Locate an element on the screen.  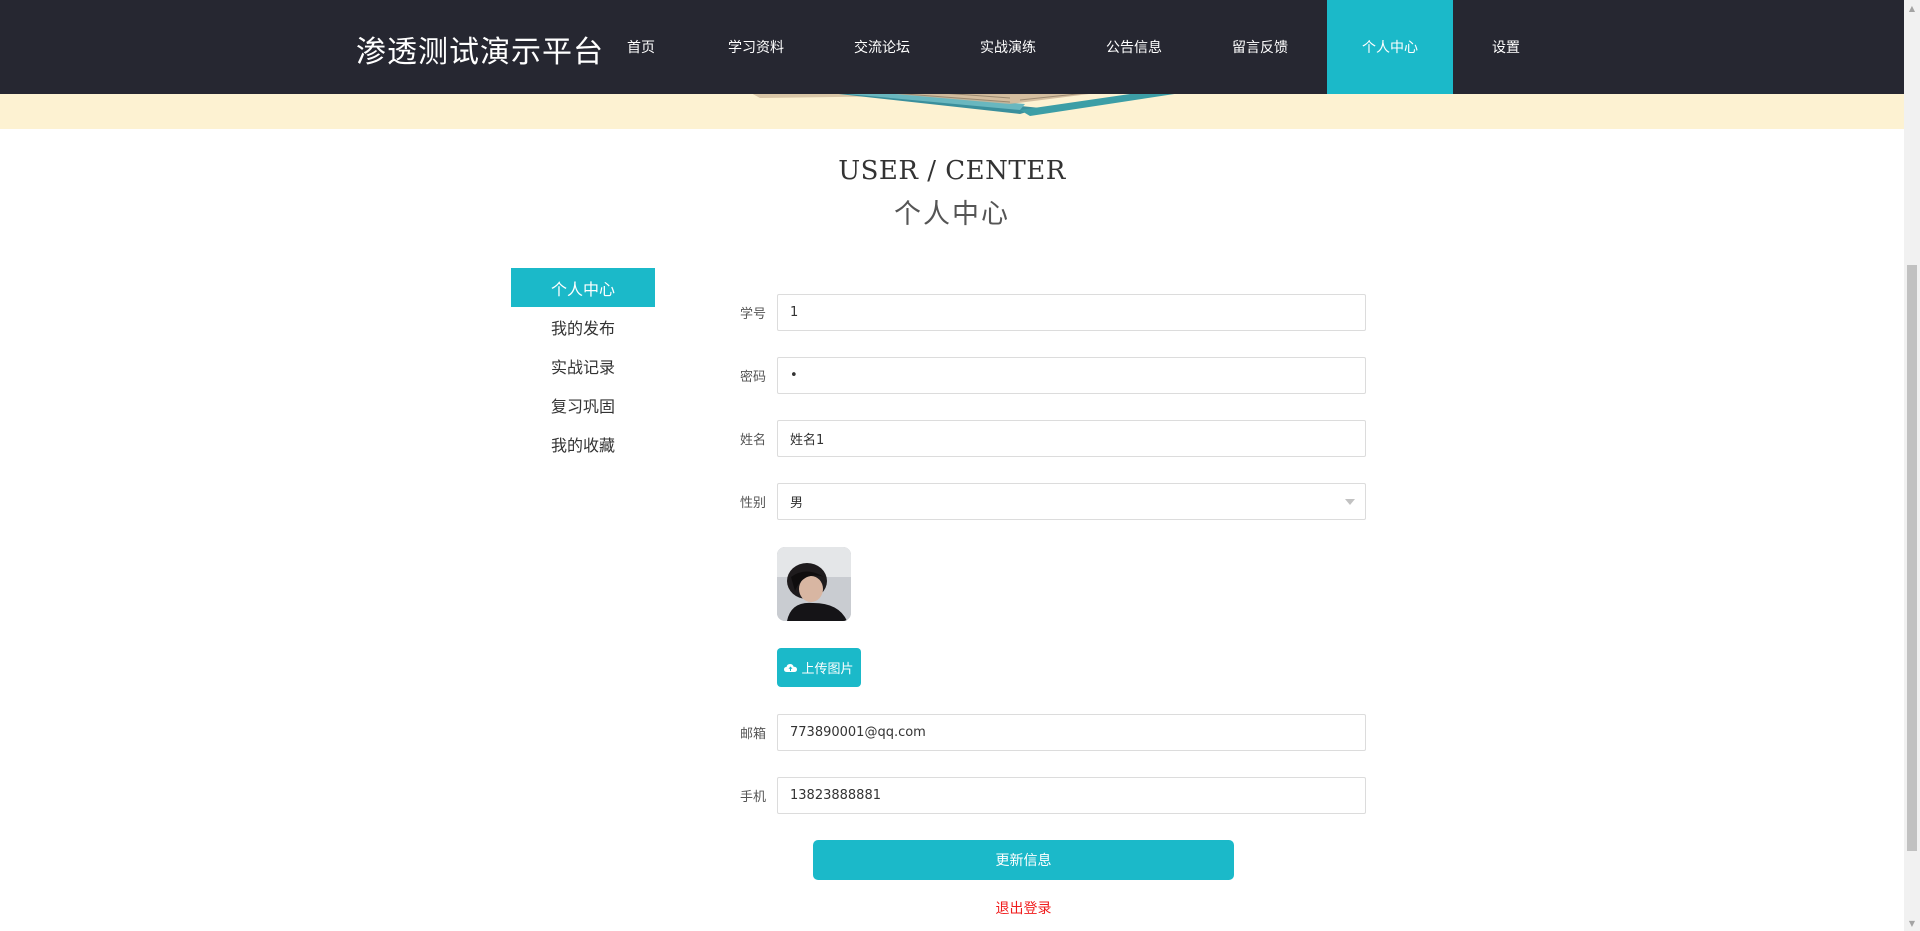
upload-image-button: 上传图片 is located at coordinates (819, 667).